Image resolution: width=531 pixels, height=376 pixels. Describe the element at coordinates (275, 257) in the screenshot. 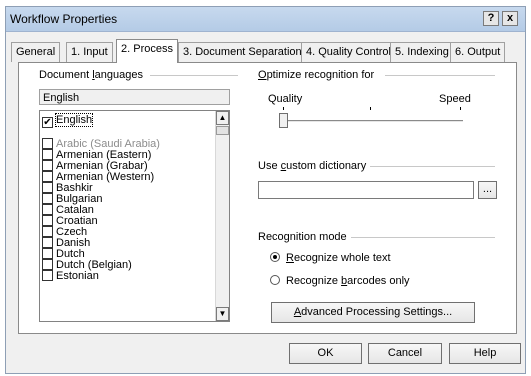

I see `radio-selected-icon` at that location.